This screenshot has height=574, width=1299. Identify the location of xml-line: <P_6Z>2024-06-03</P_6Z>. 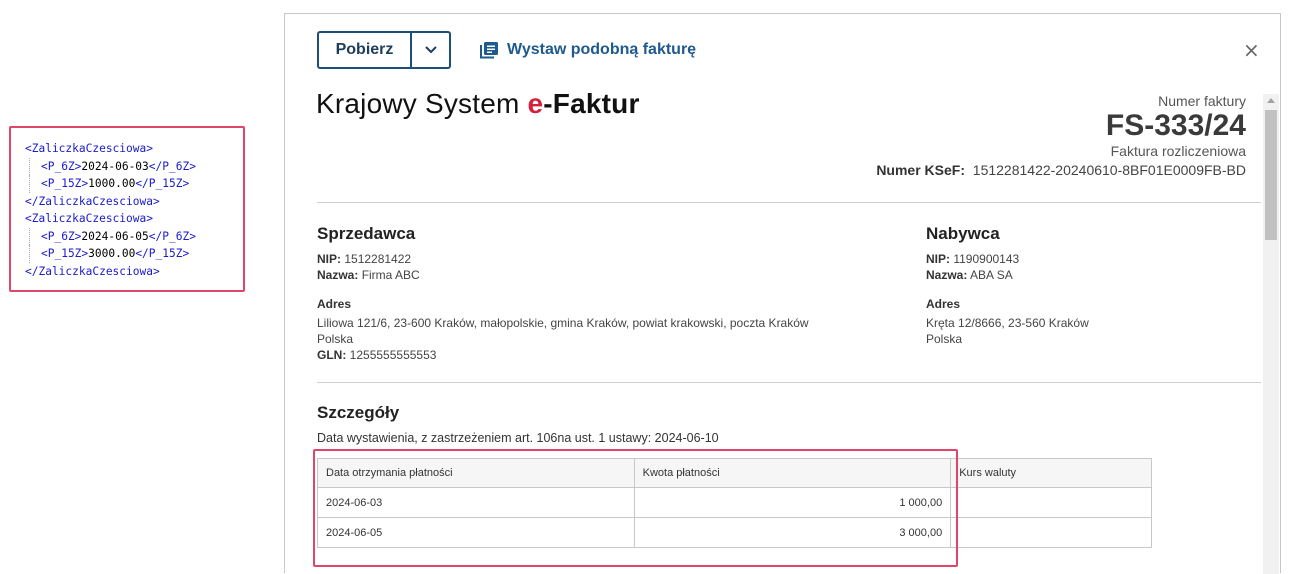
(134, 166).